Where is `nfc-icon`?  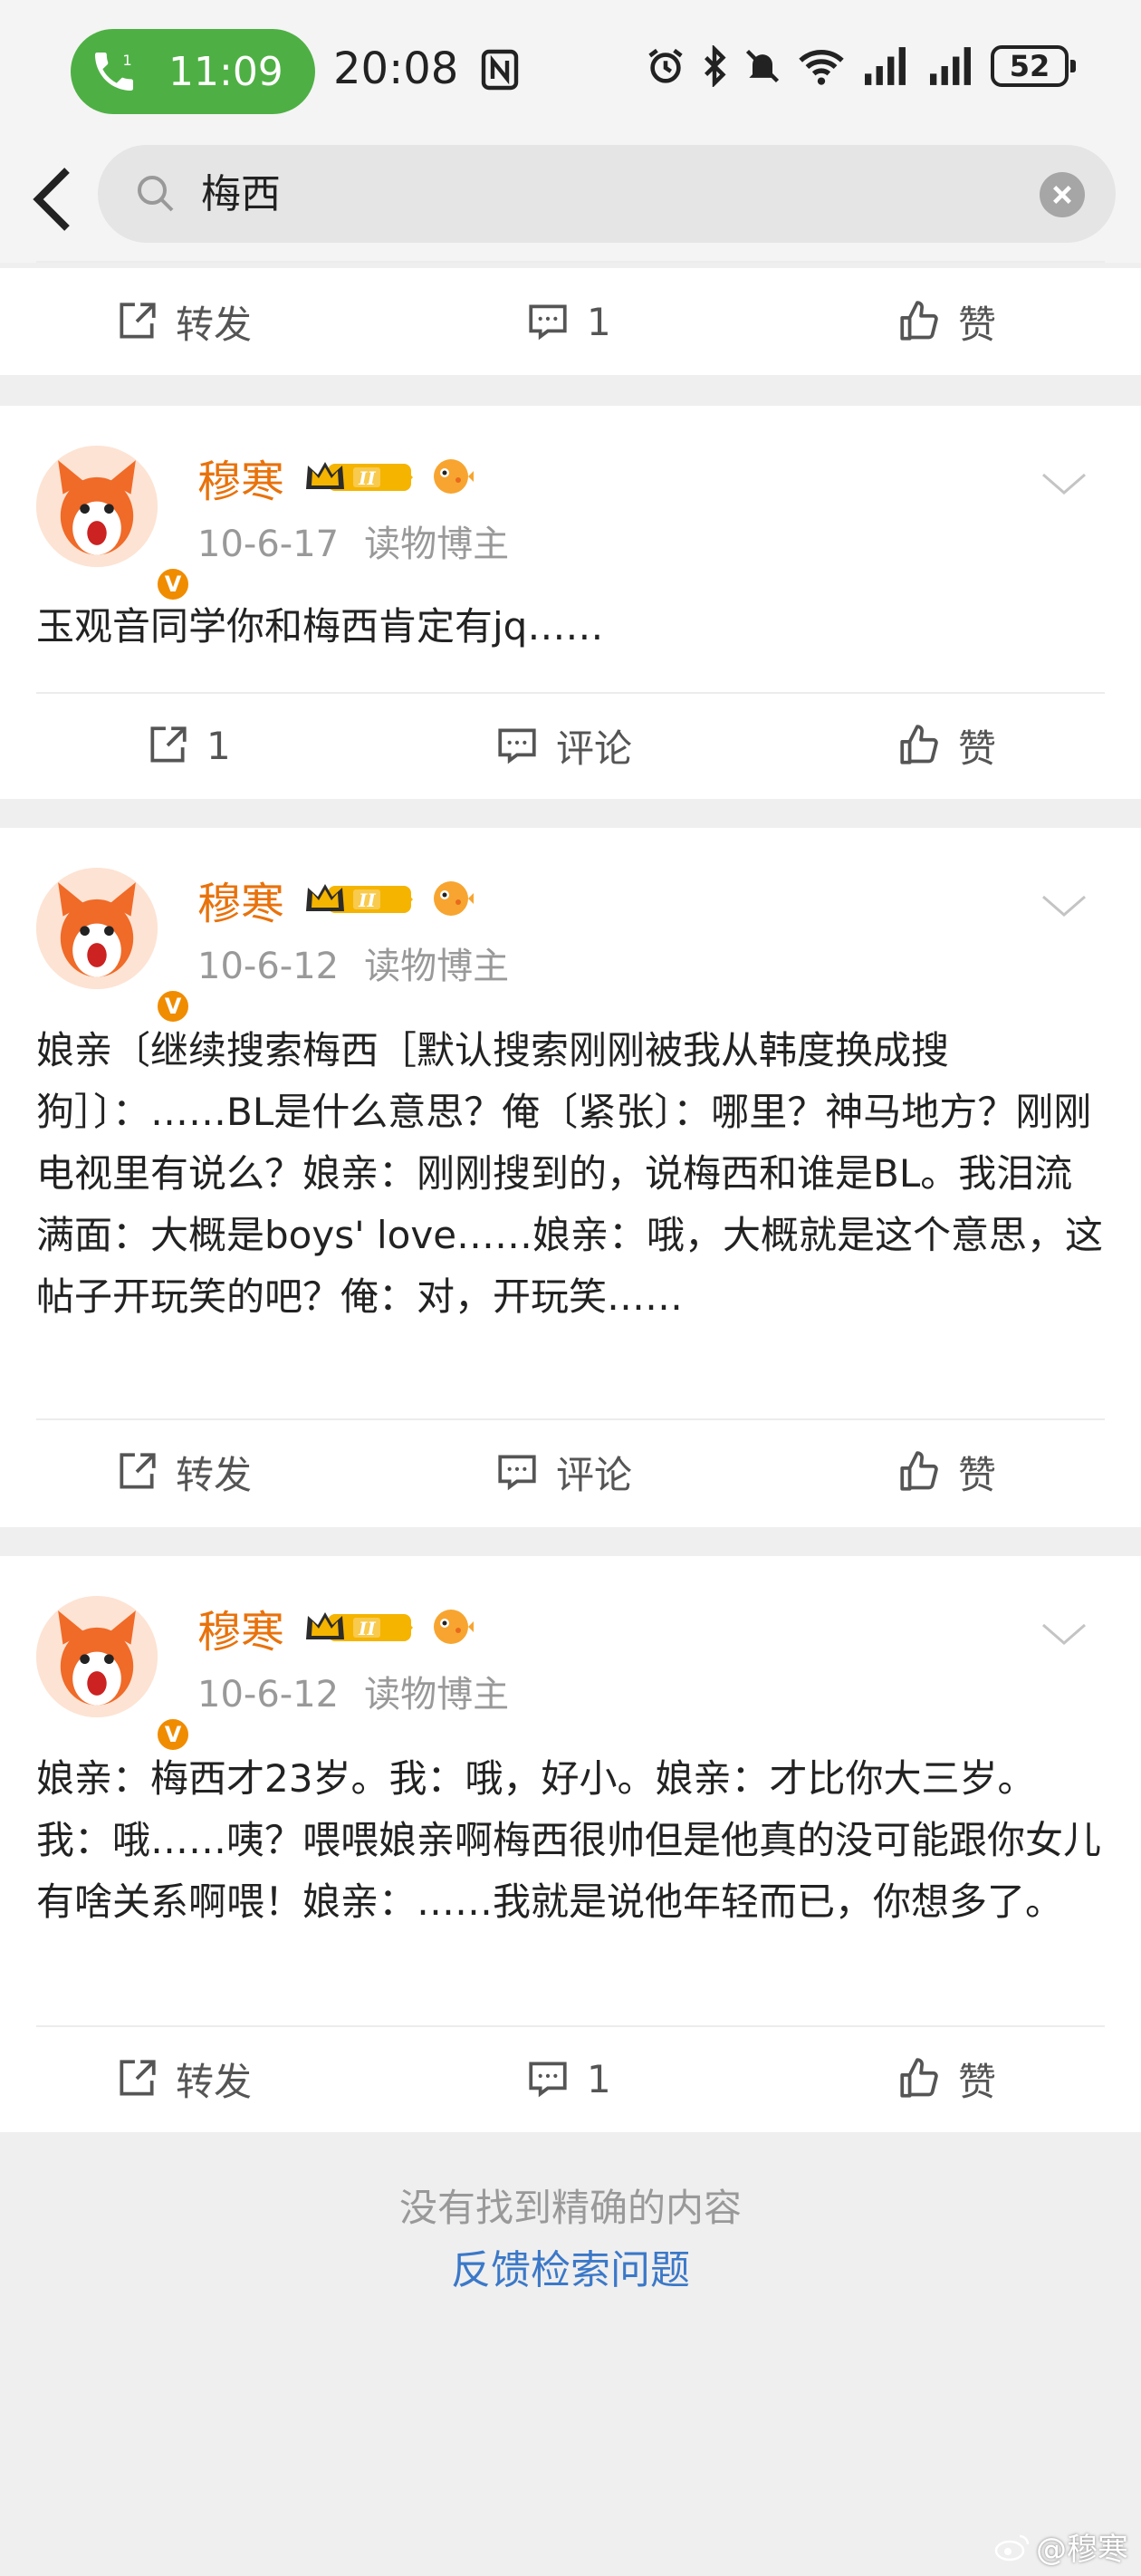 nfc-icon is located at coordinates (500, 70).